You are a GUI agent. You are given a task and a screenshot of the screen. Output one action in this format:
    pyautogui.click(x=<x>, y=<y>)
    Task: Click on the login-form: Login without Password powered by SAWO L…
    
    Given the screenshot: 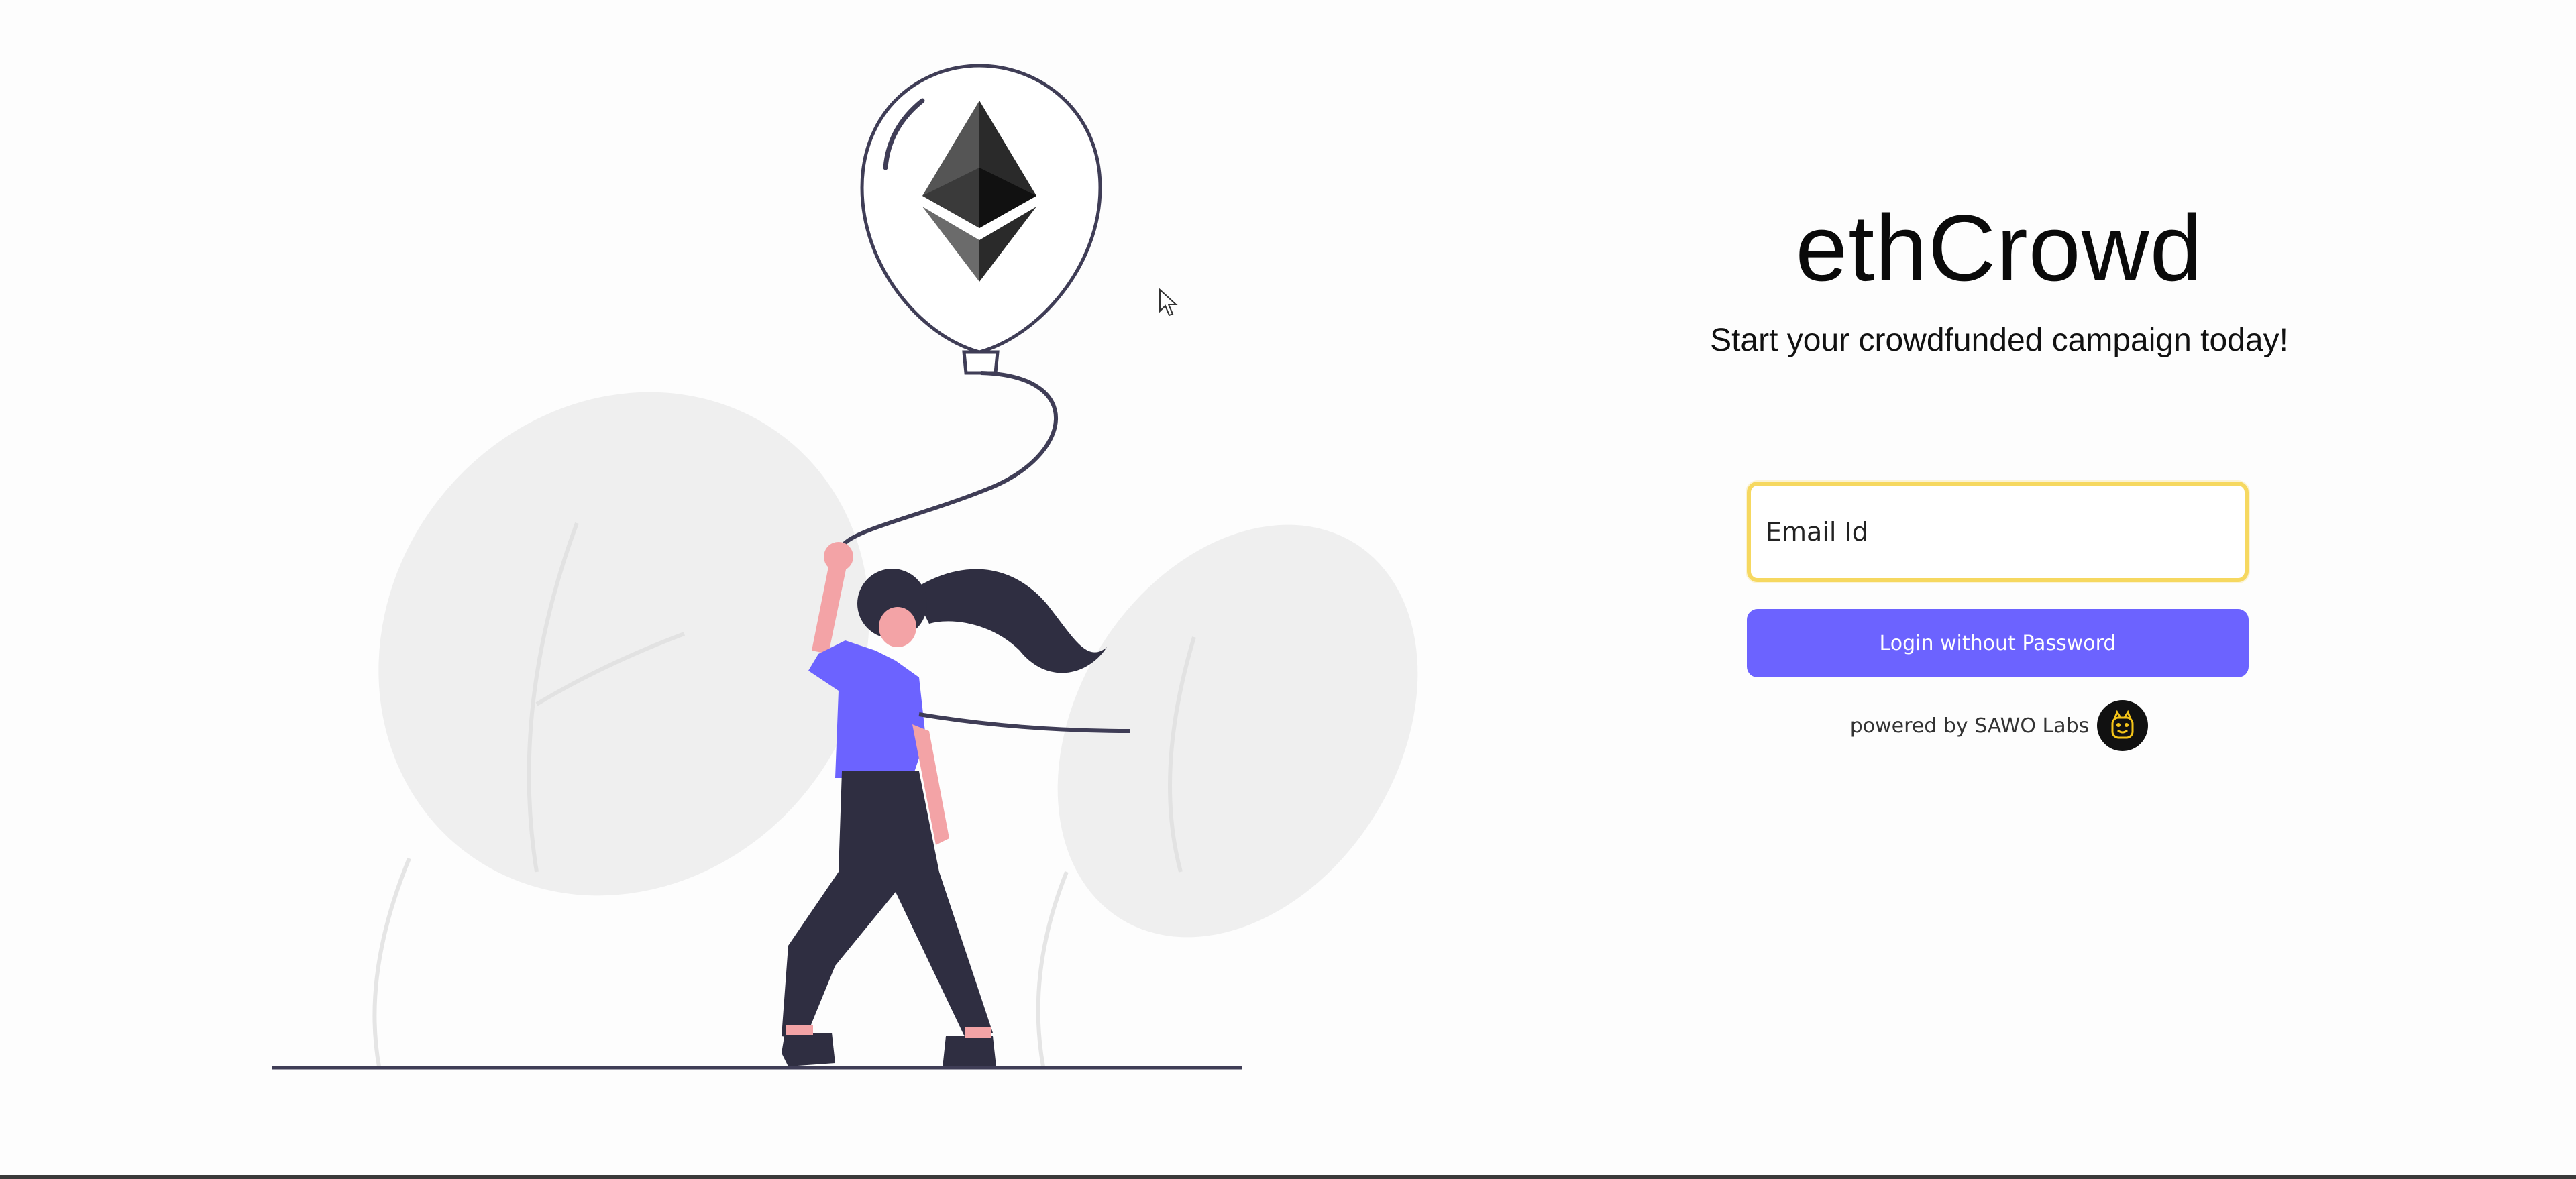 What is the action you would take?
    pyautogui.click(x=1998, y=616)
    